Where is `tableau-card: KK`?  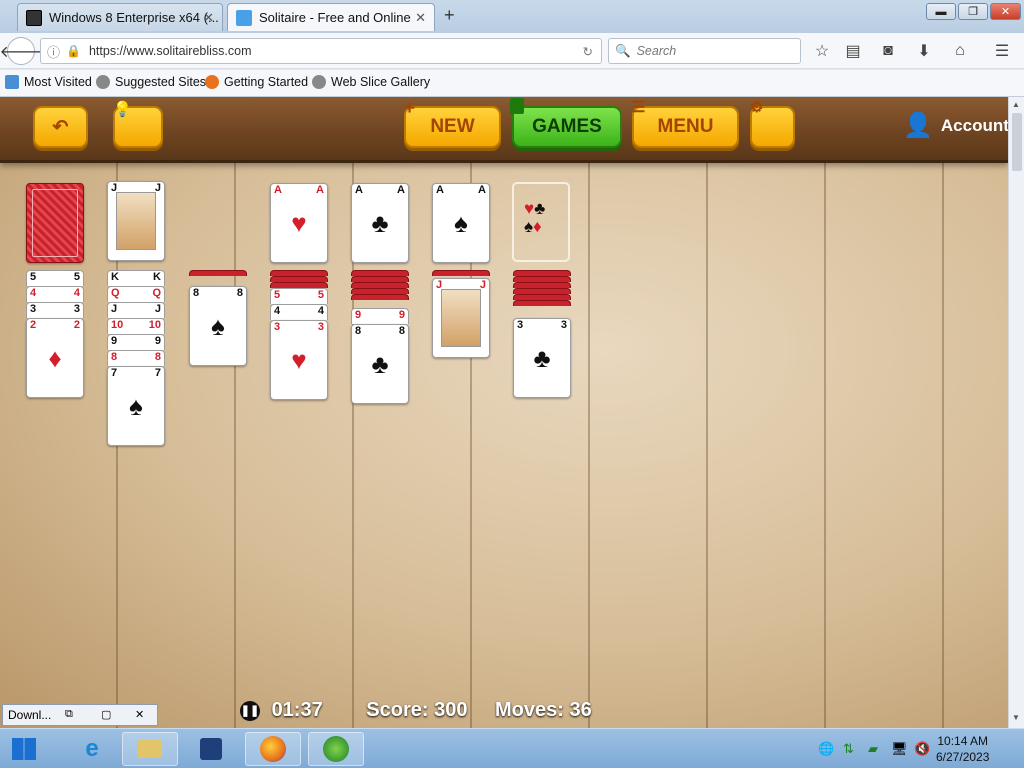
tableau-card: KK is located at coordinates (136, 278).